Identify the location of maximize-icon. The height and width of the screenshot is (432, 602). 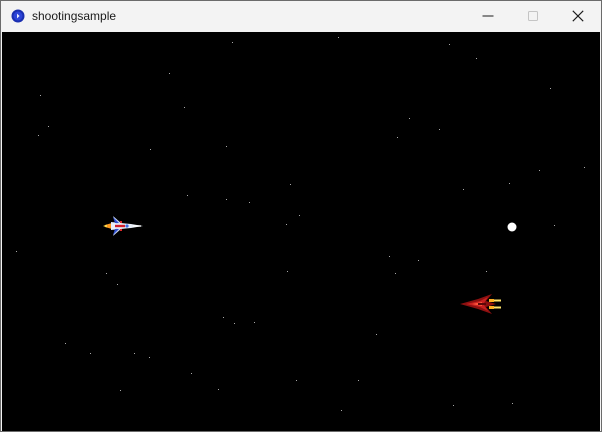
(533, 16).